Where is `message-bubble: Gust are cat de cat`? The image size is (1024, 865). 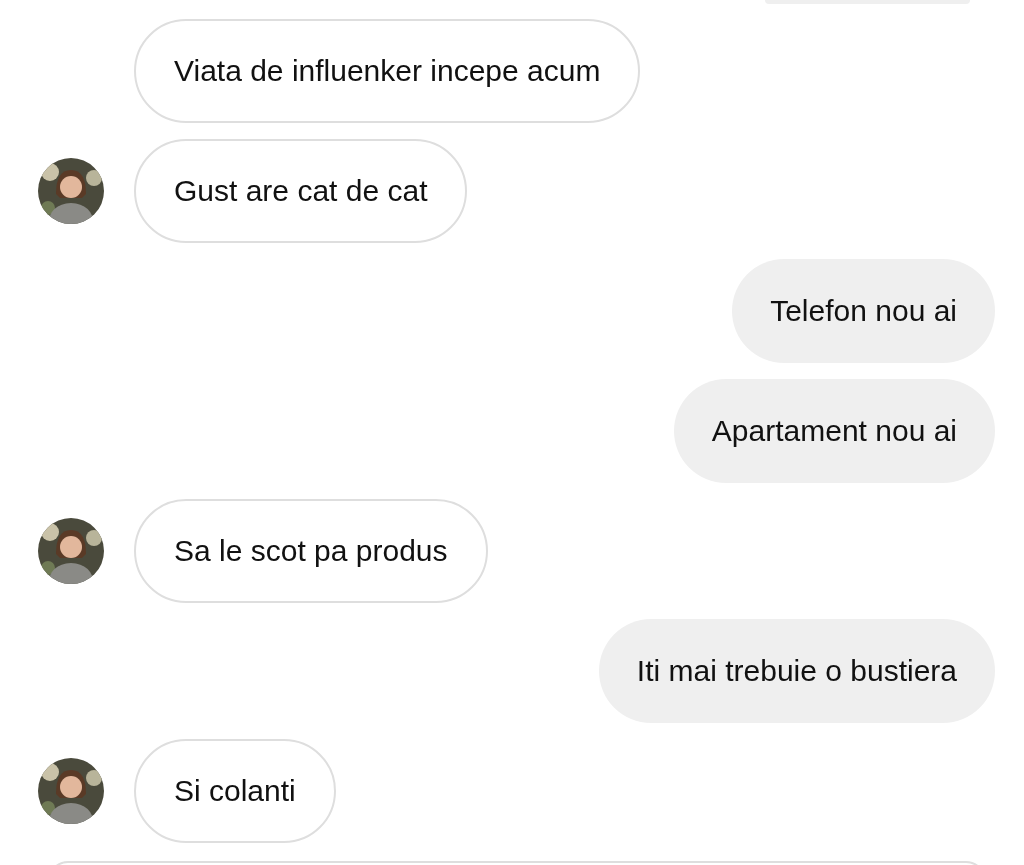
message-bubble: Gust are cat de cat is located at coordinates (301, 191).